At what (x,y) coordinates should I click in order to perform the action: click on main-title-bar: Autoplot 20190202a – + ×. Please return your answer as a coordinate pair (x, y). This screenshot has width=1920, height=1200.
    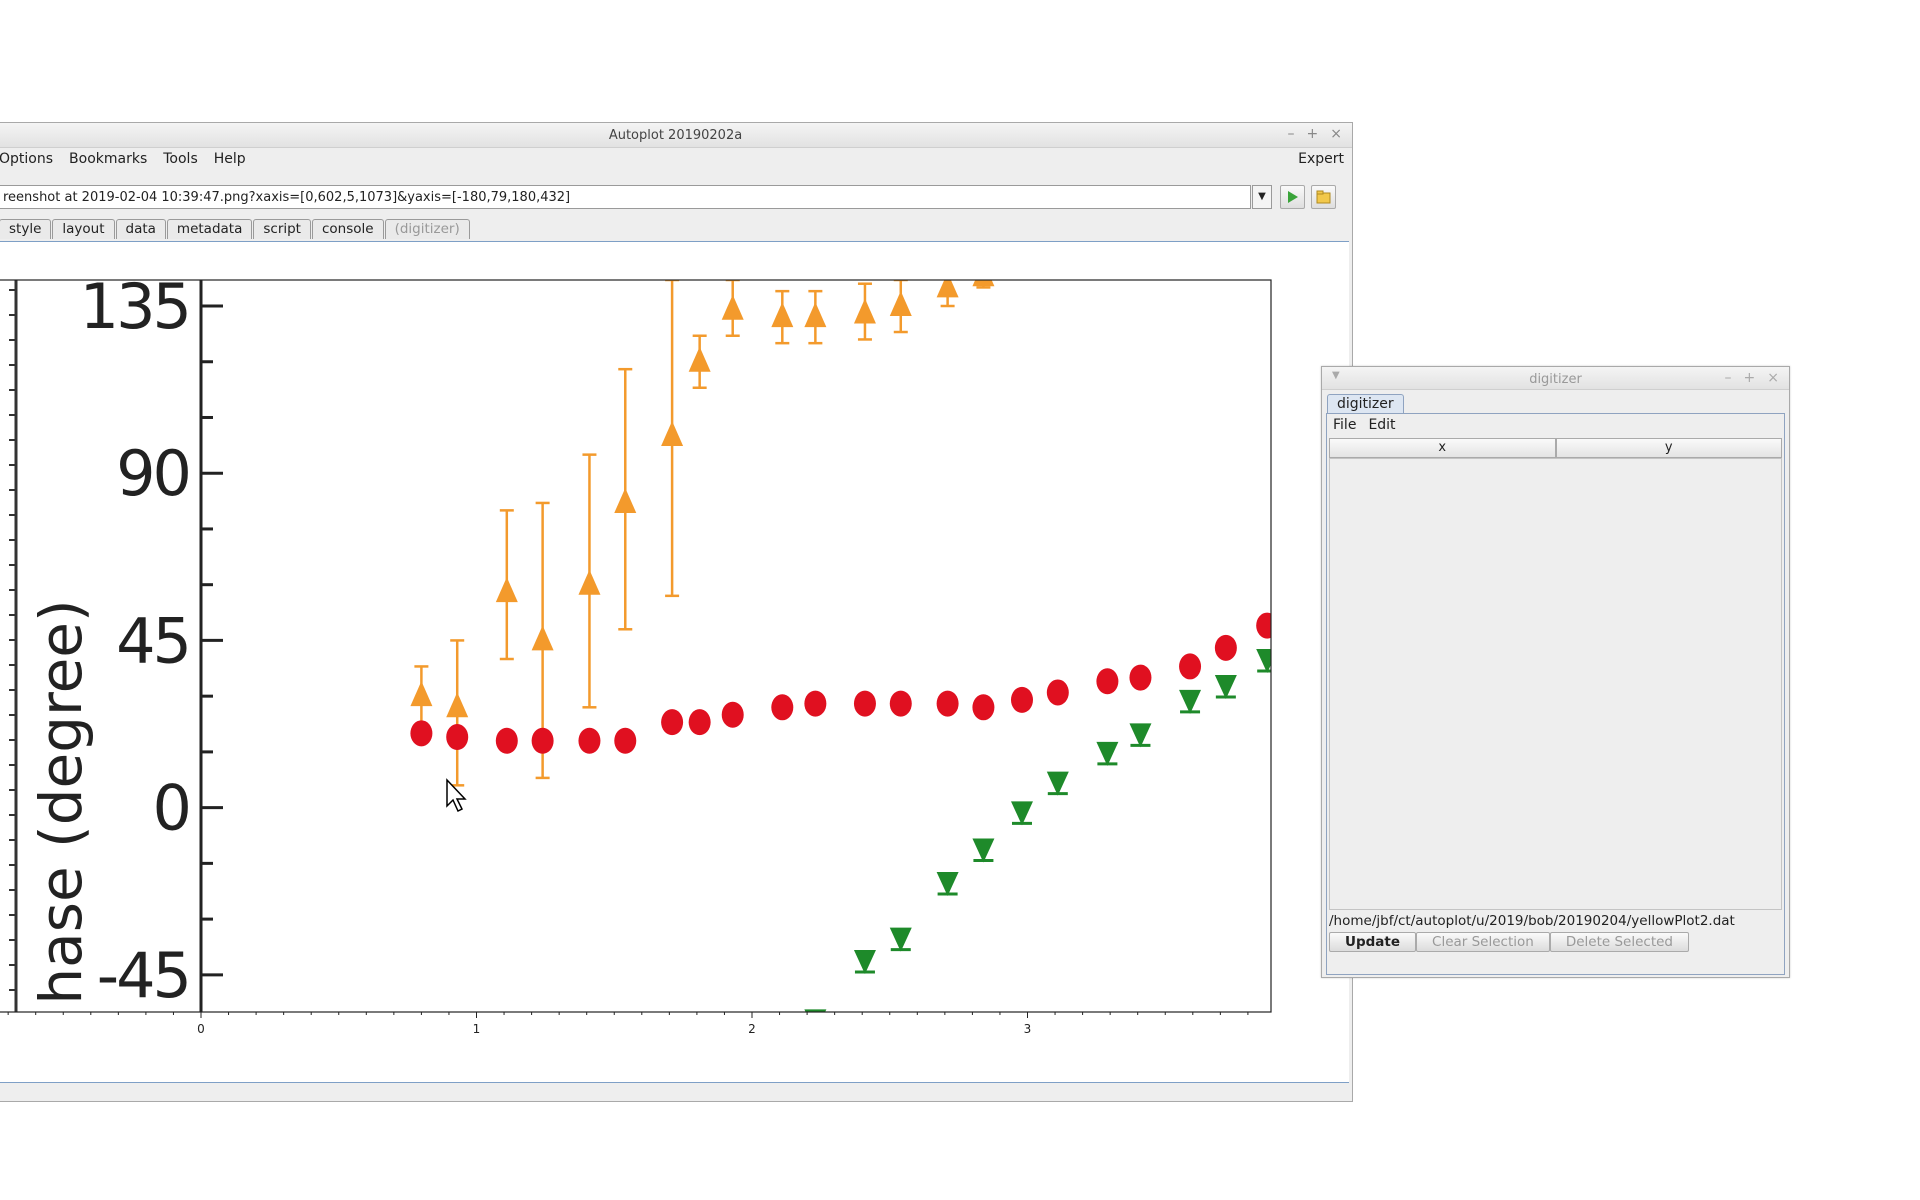
    Looking at the image, I should click on (676, 135).